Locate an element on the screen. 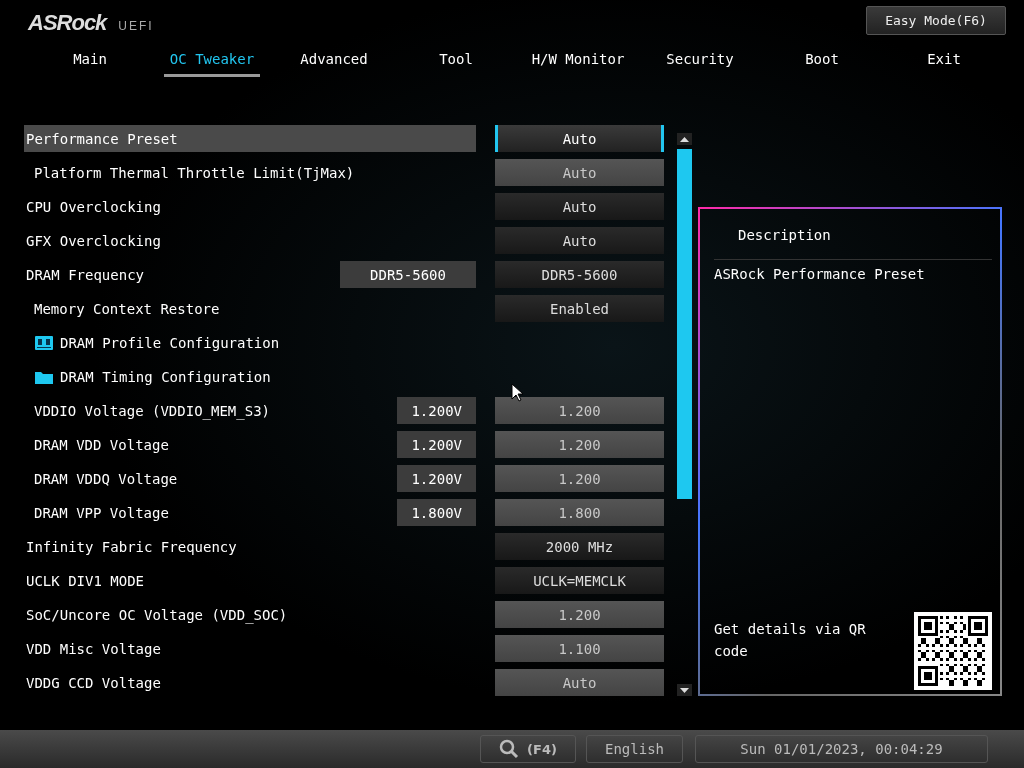  setting-row: SoC/Uncore OC Voltage (VDD_SOC) is located at coordinates (250, 614).